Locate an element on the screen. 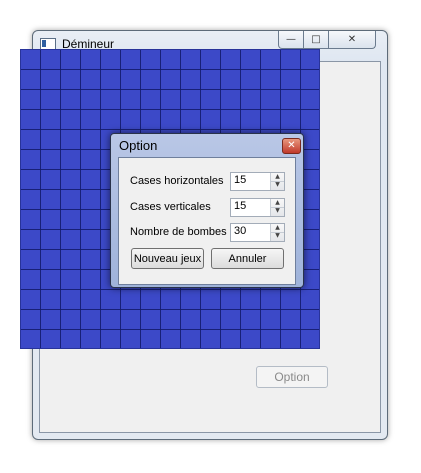  close-button: ✕ is located at coordinates (352, 40).